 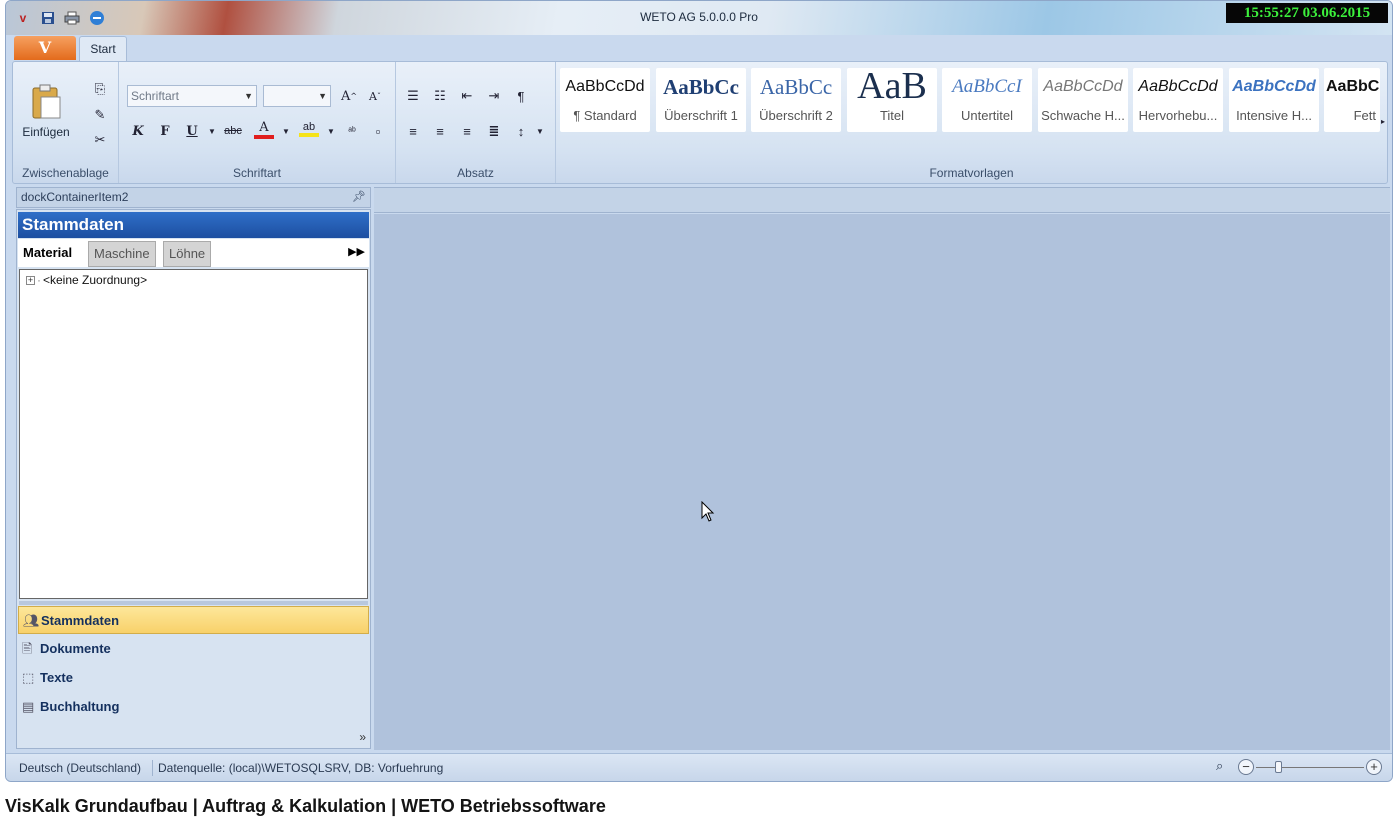 What do you see at coordinates (701, 100) in the screenshot?
I see `style-heading-1: AaBbCc Überschrift 1` at bounding box center [701, 100].